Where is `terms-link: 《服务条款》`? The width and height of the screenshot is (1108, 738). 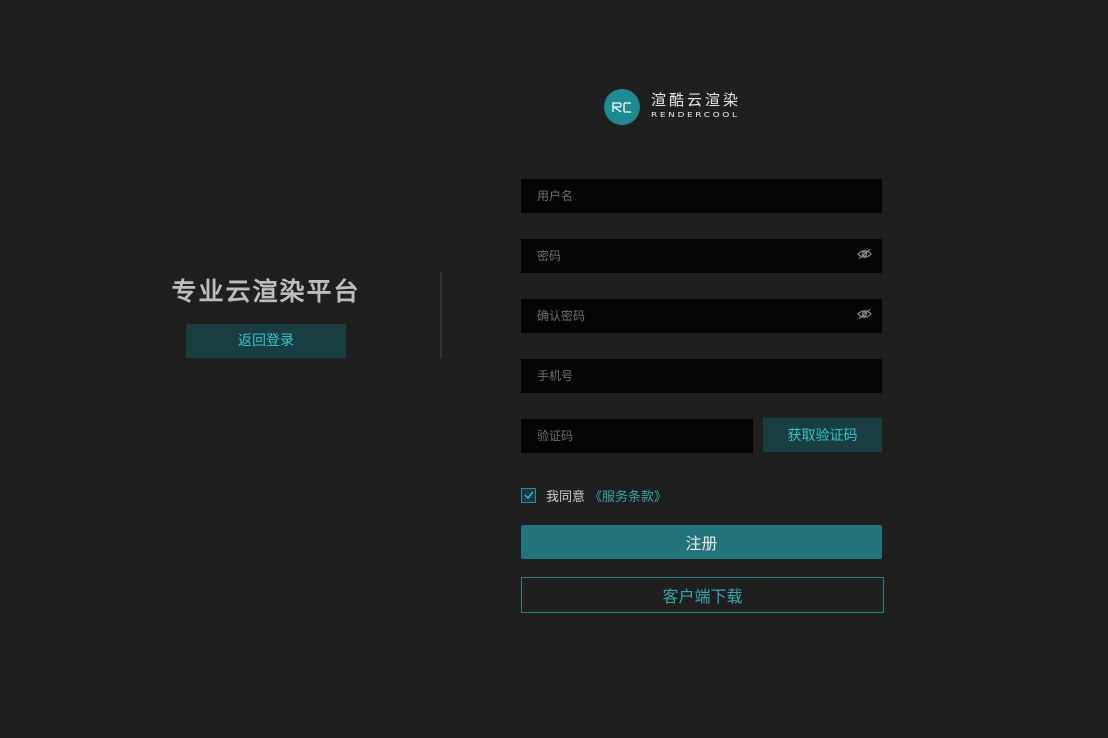 terms-link: 《服务条款》 is located at coordinates (628, 495).